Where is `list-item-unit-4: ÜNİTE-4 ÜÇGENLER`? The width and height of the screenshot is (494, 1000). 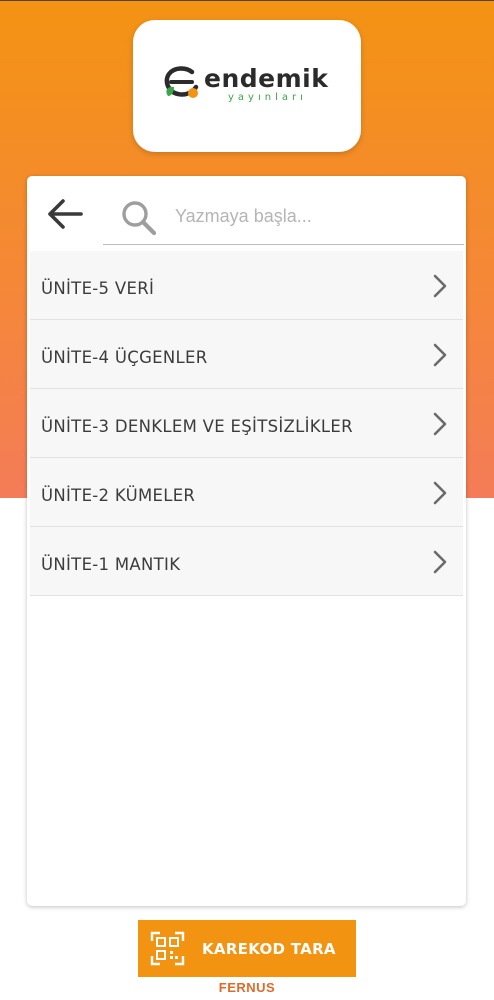
list-item-unit-4: ÜNİTE-4 ÜÇGENLER is located at coordinates (246, 354).